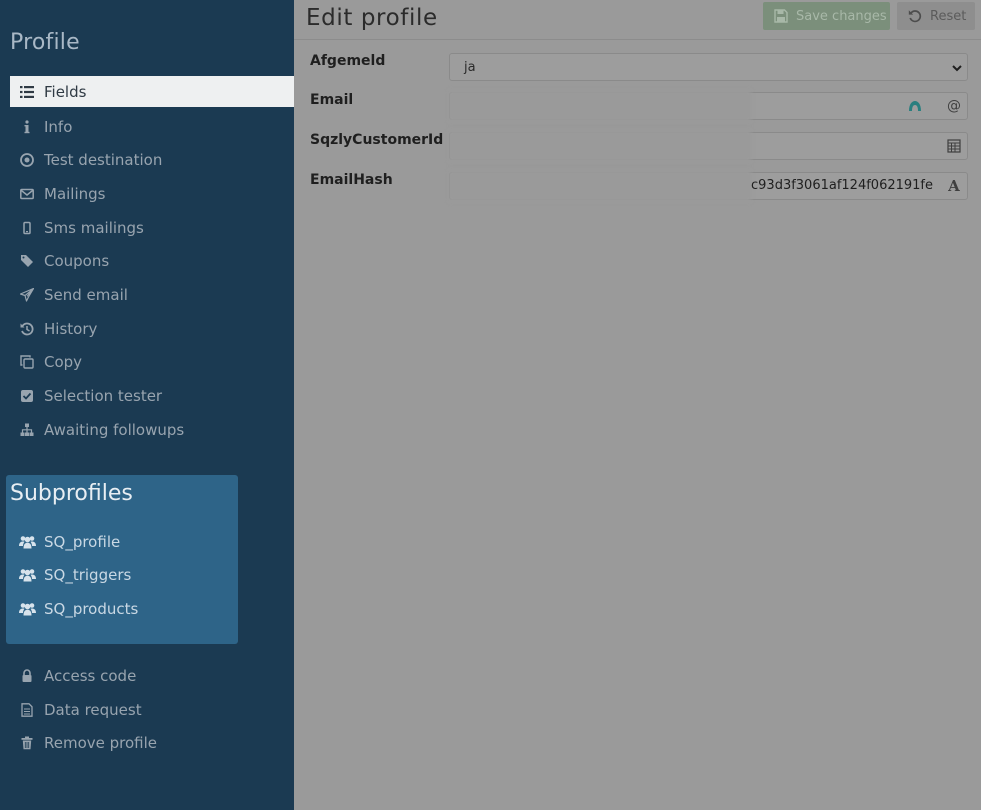 Image resolution: width=981 pixels, height=810 pixels. I want to click on subprofile-item-sq-triggers: SQ_triggers, so click(124, 576).